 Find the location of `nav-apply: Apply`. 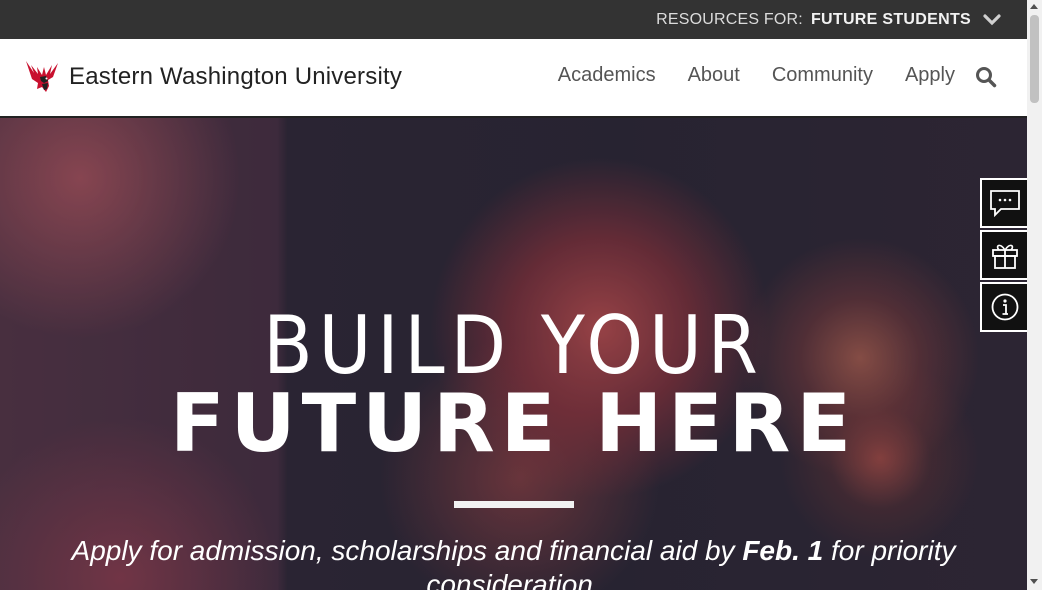

nav-apply: Apply is located at coordinates (930, 75).